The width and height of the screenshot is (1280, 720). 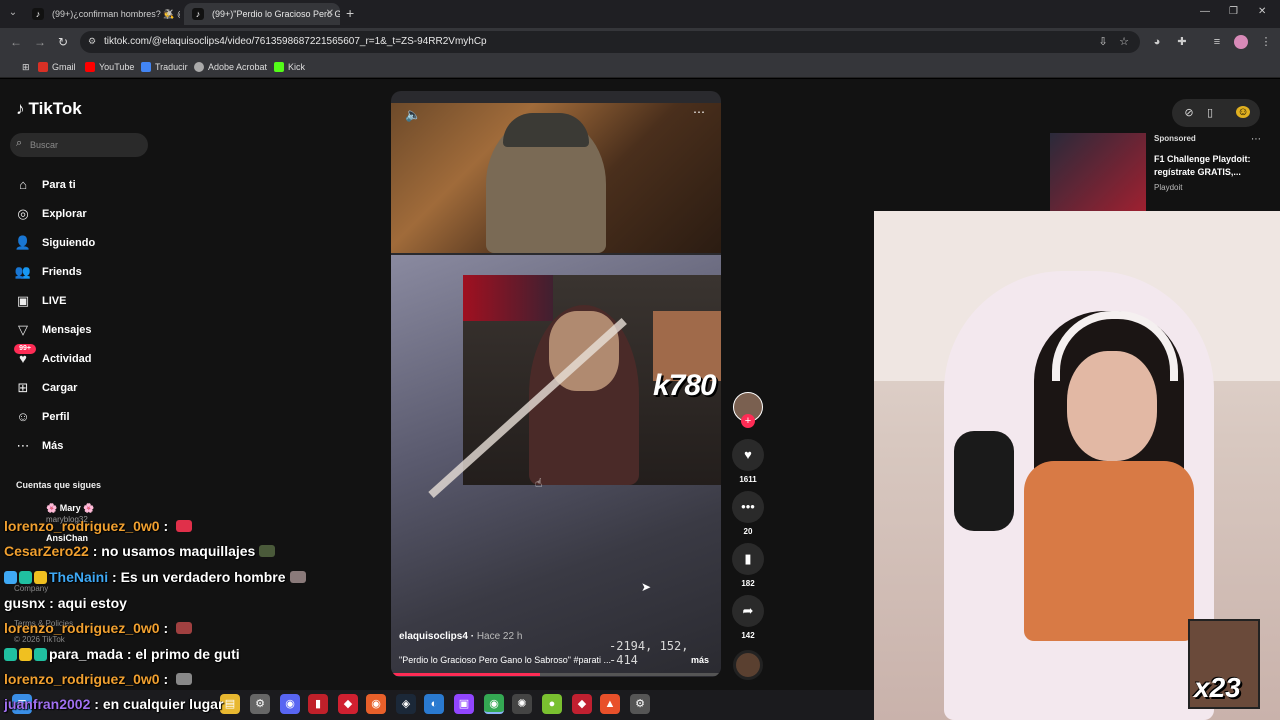 I want to click on sidebar-item-live: ▣ LIVE, so click(x=84, y=301).